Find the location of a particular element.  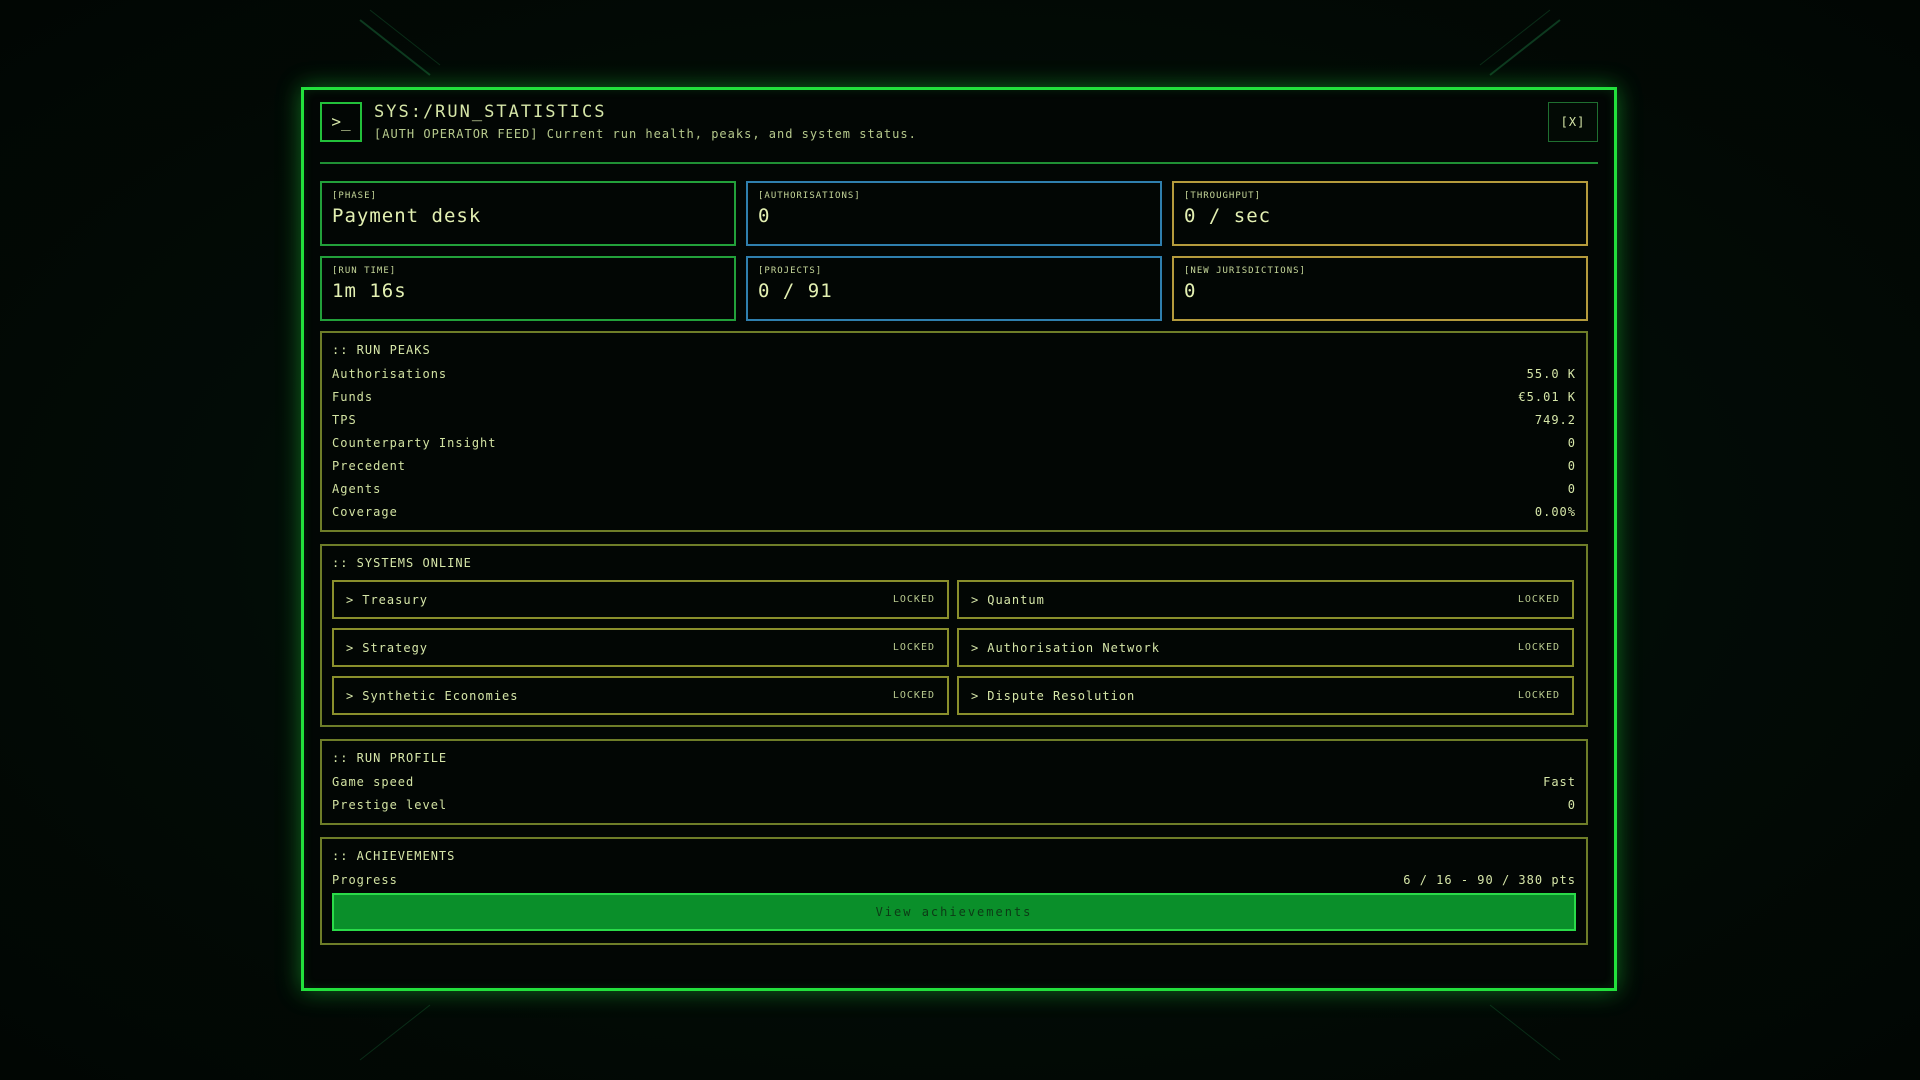

system-item-treasury: > Treasury LOCKED is located at coordinates (640, 599).